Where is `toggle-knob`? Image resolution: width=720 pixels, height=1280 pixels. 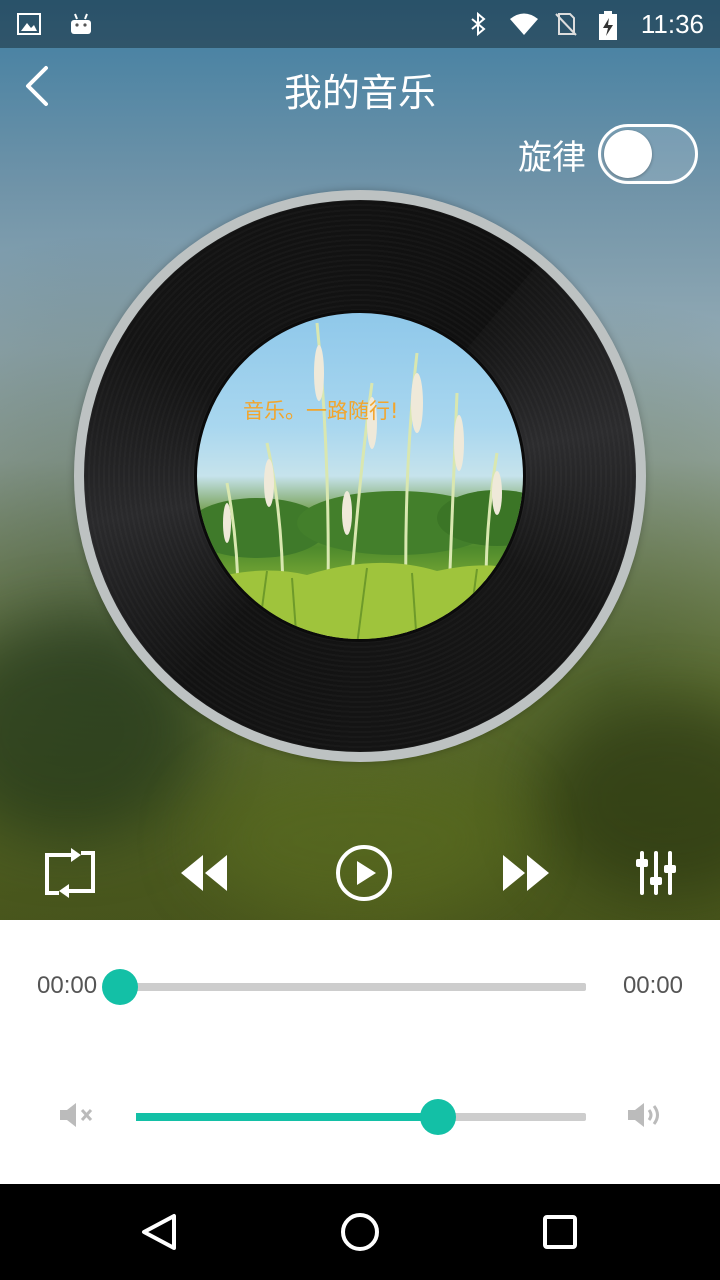
toggle-knob is located at coordinates (628, 154).